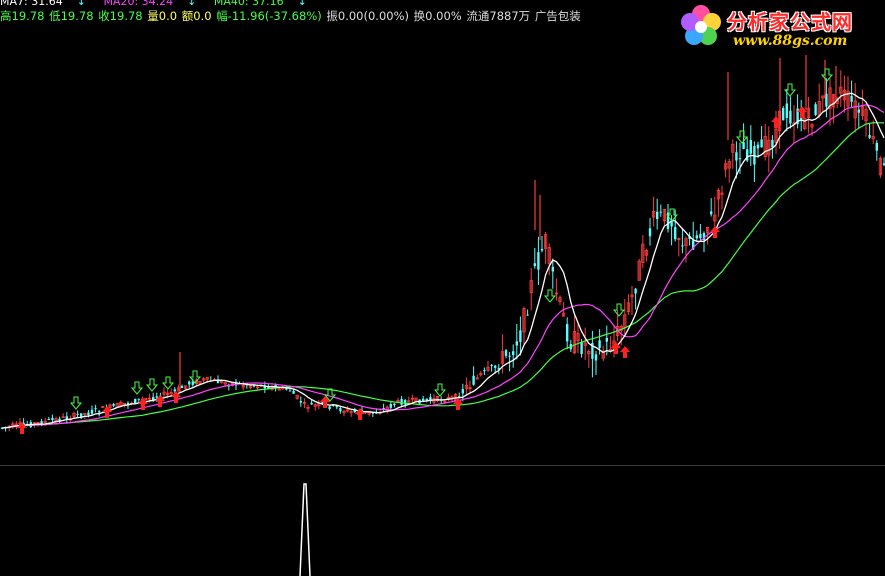 Image resolution: width=885 pixels, height=576 pixels. What do you see at coordinates (120, 16) in the screenshot?
I see `close-value: 收19.78` at bounding box center [120, 16].